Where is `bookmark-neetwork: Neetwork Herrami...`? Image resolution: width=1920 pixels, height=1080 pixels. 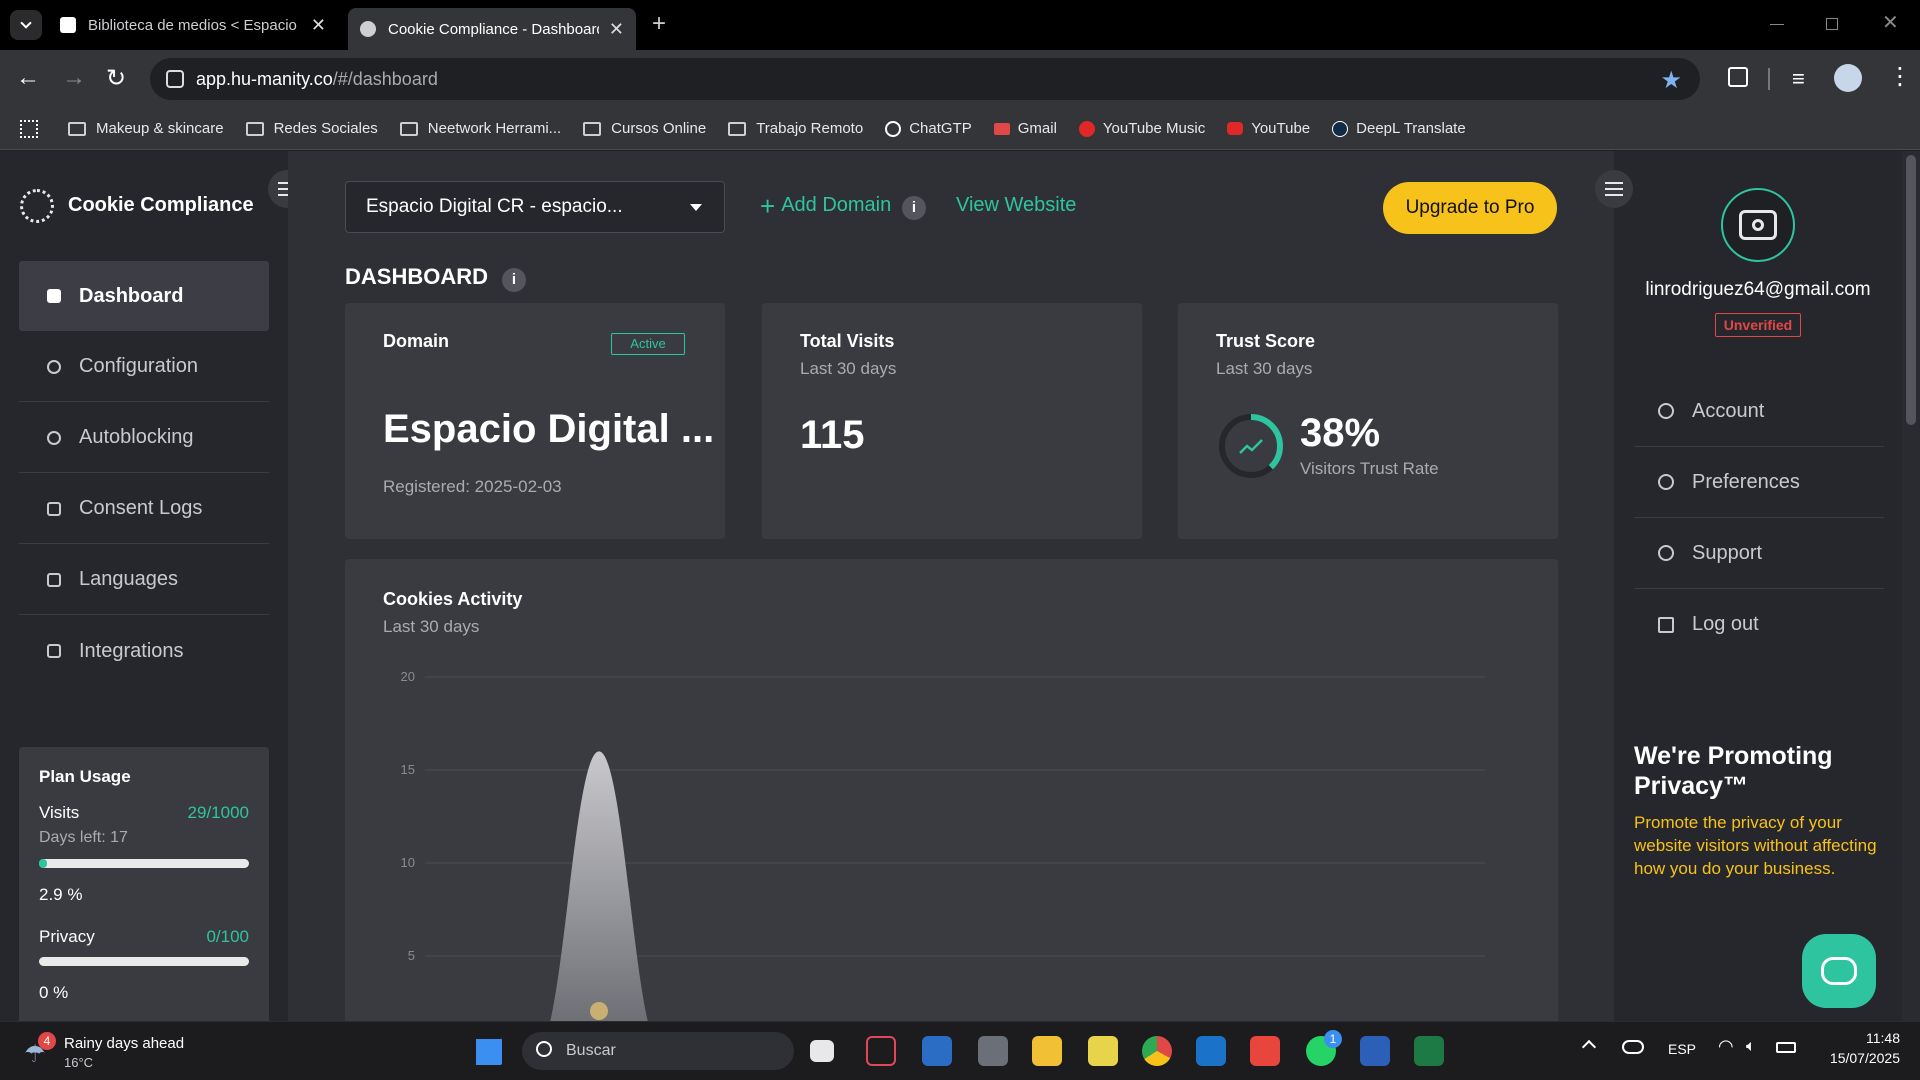
bookmark-neetwork: Neetwork Herrami... is located at coordinates (480, 128).